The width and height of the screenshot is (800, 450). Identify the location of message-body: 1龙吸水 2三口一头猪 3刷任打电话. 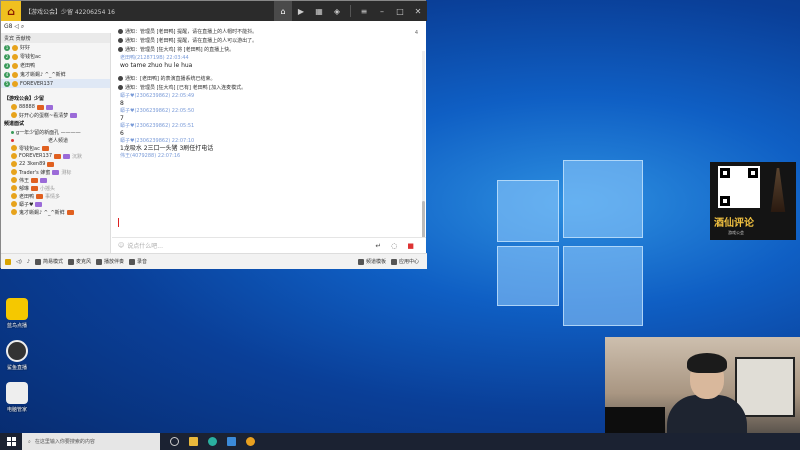
(167, 148).